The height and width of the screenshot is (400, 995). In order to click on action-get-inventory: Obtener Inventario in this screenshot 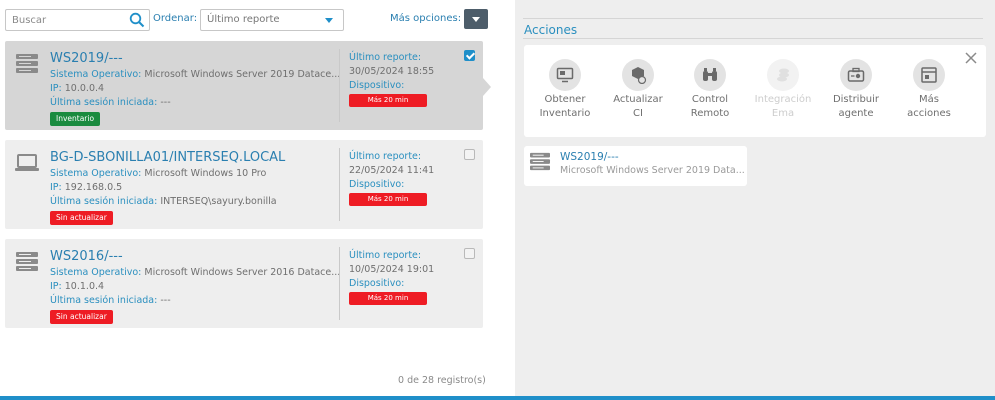, I will do `click(565, 94)`.